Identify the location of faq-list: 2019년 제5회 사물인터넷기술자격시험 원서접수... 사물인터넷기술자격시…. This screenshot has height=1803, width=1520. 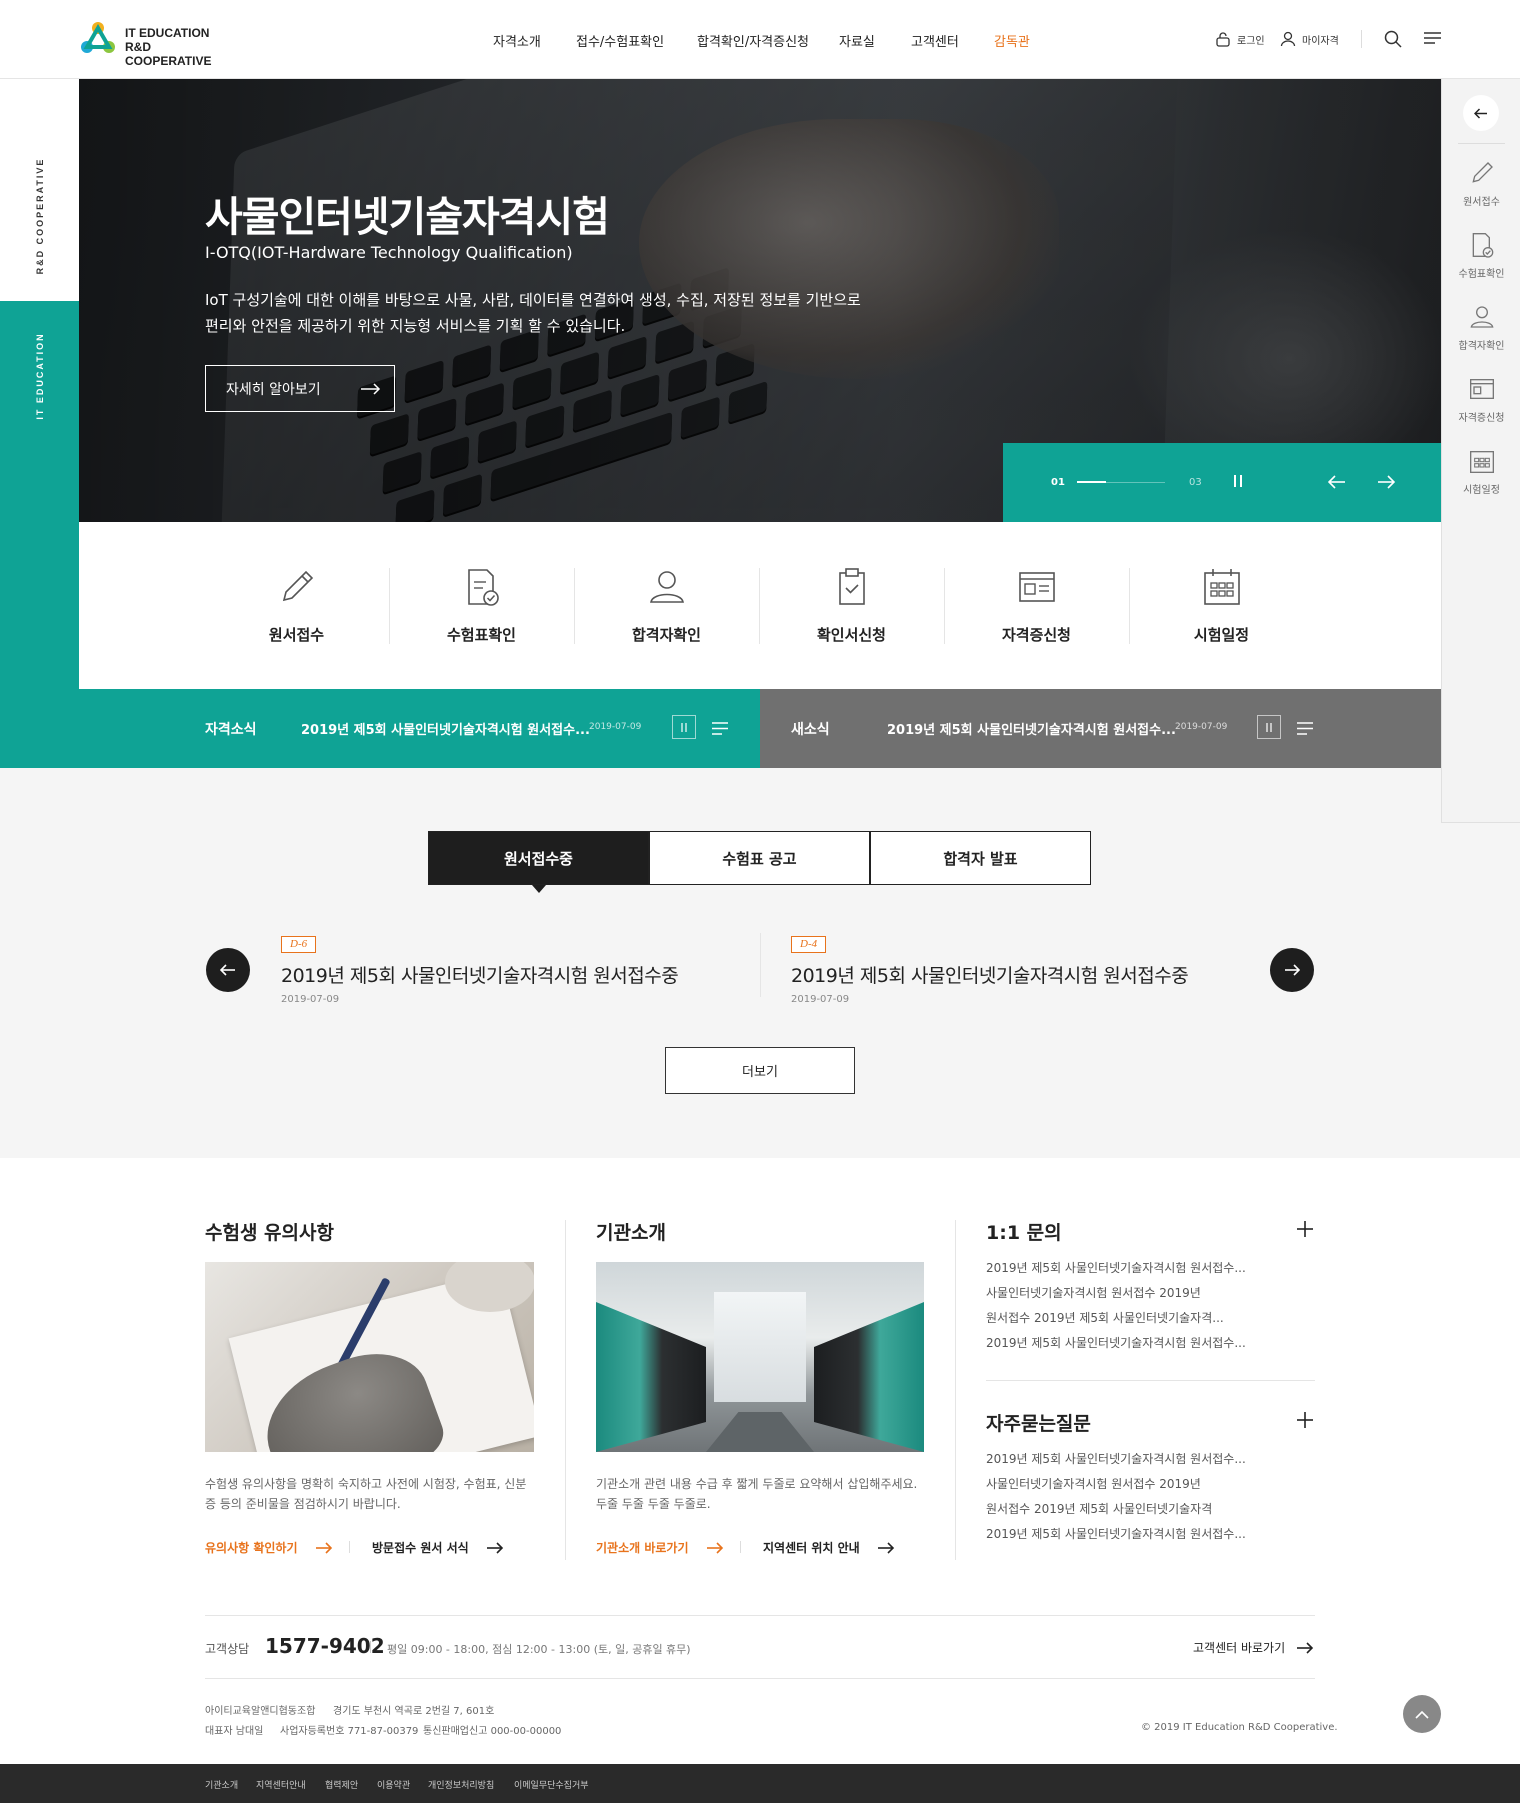
(1116, 1497).